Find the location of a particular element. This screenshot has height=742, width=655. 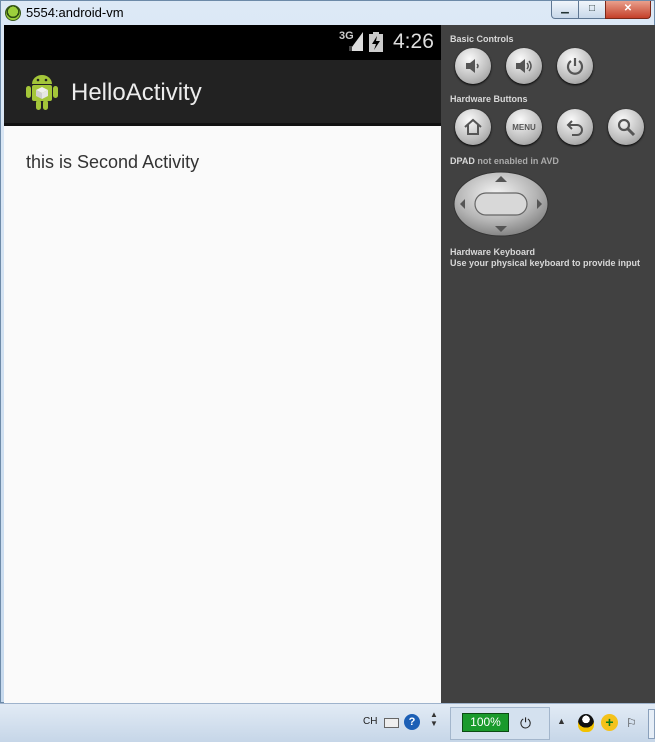

dpad-heading: DPAD not enabled in AVD is located at coordinates (504, 161).